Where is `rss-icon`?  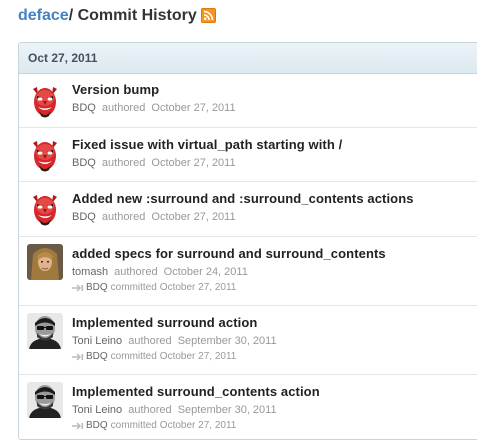 rss-icon is located at coordinates (208, 15).